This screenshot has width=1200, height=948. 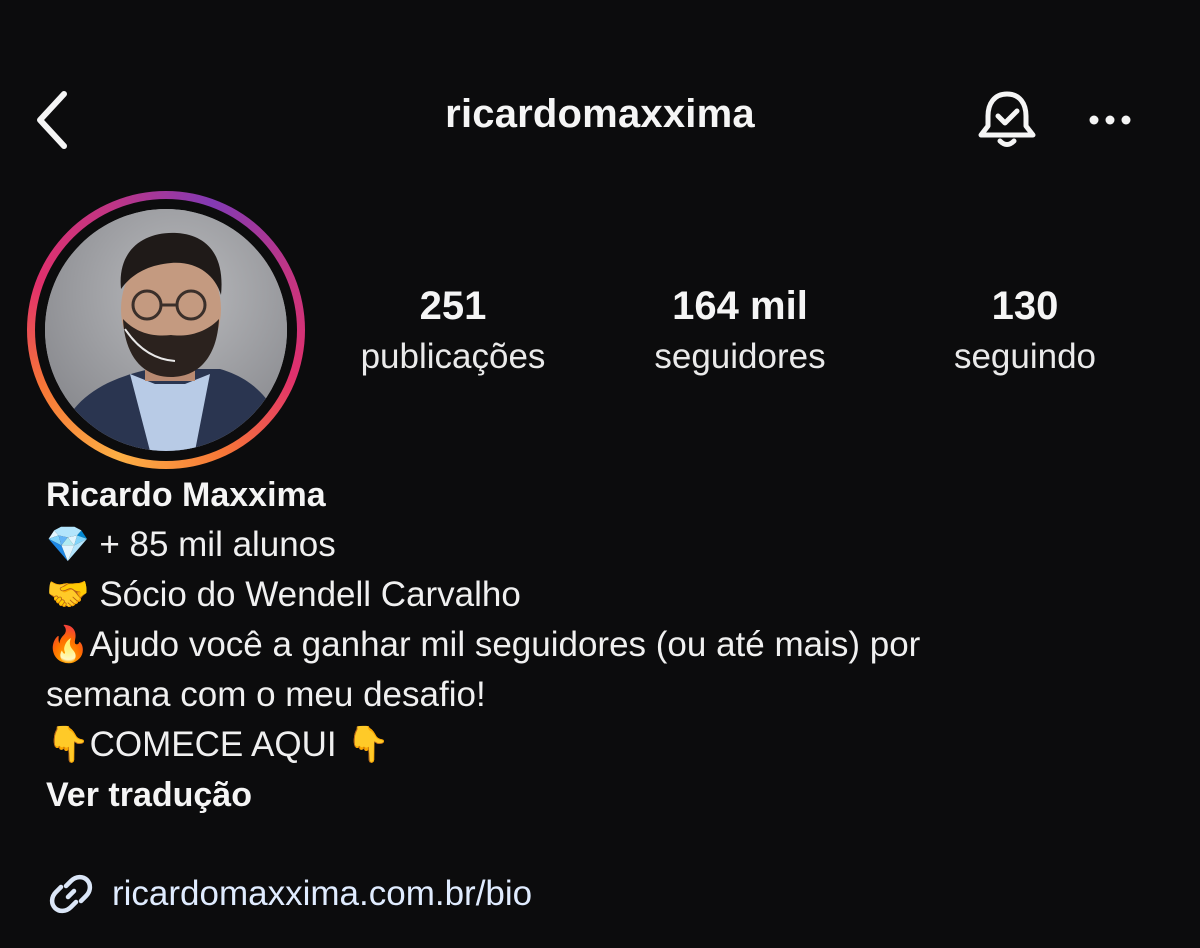 What do you see at coordinates (606, 695) in the screenshot?
I see `bio-line: semana com o meu desafio!` at bounding box center [606, 695].